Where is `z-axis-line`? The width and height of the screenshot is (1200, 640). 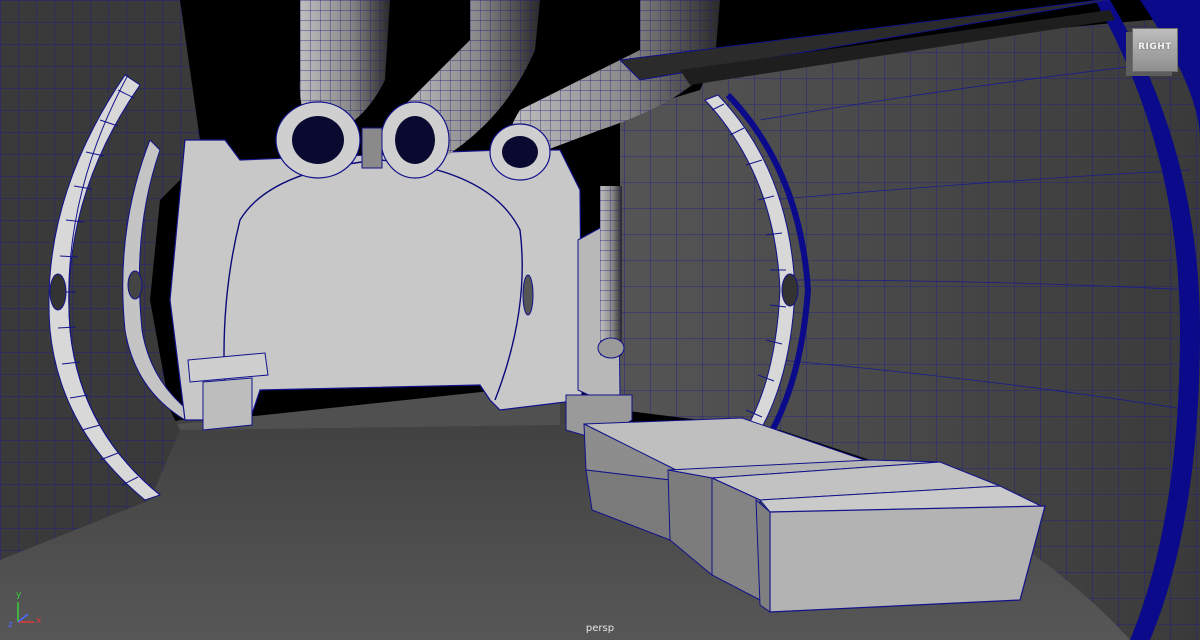 z-axis-line is located at coordinates (23, 618).